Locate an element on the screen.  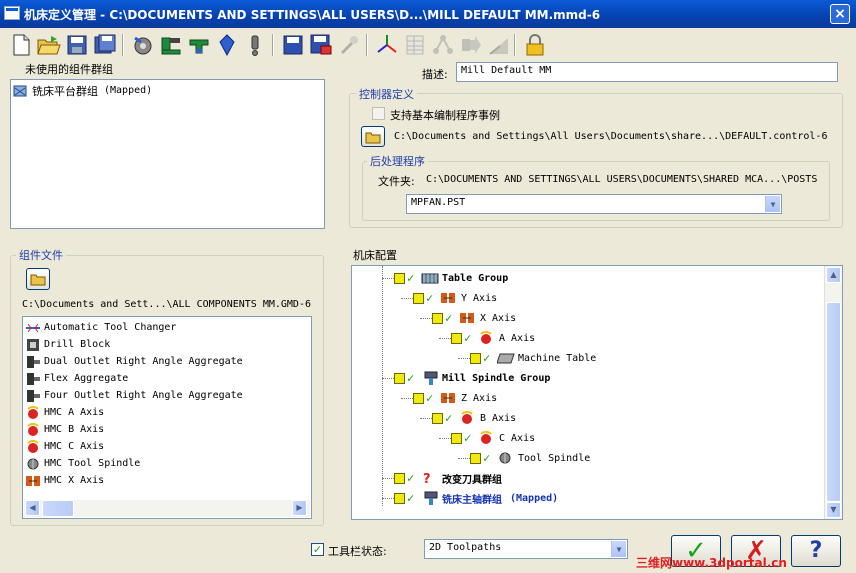
table-grid-icon is located at coordinates (415, 45).